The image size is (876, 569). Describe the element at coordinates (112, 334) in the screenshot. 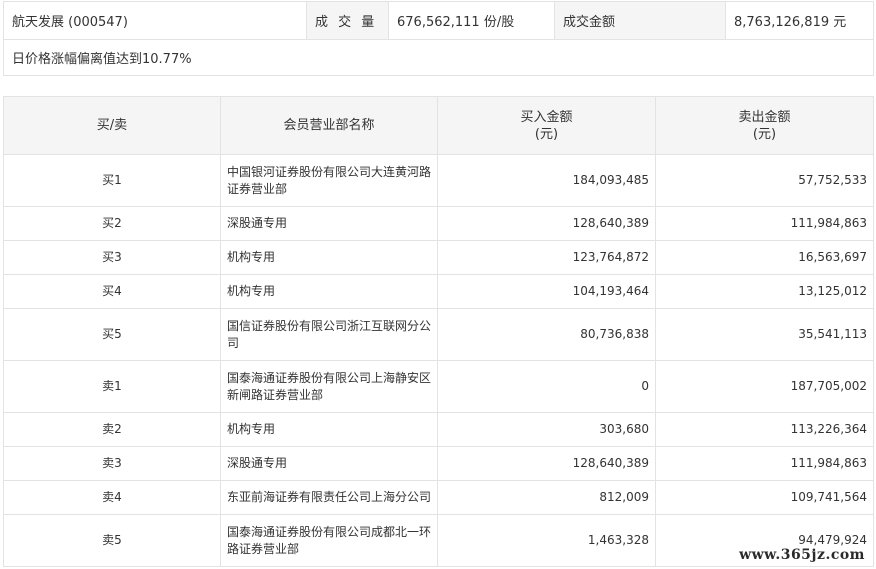

I see `row-side: 买5` at that location.